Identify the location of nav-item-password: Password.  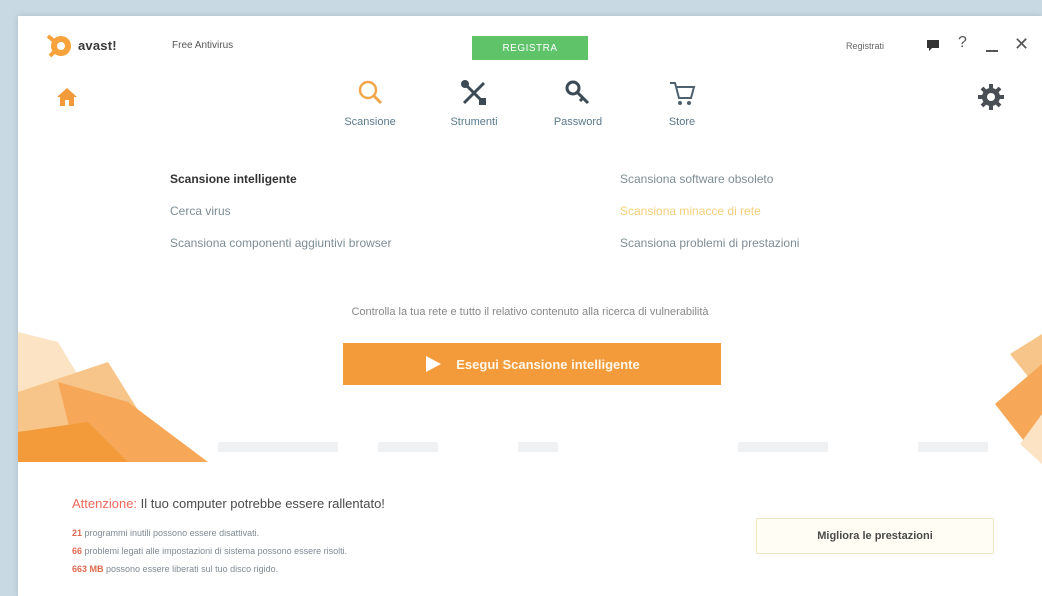
(578, 109).